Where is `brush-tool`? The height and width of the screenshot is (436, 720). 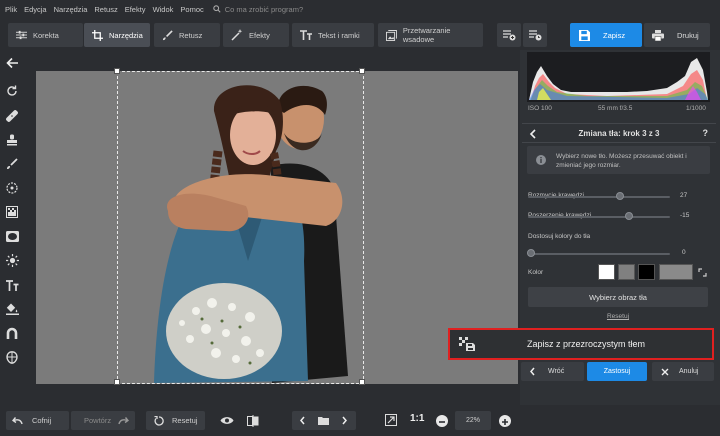
brush-tool is located at coordinates (12, 164).